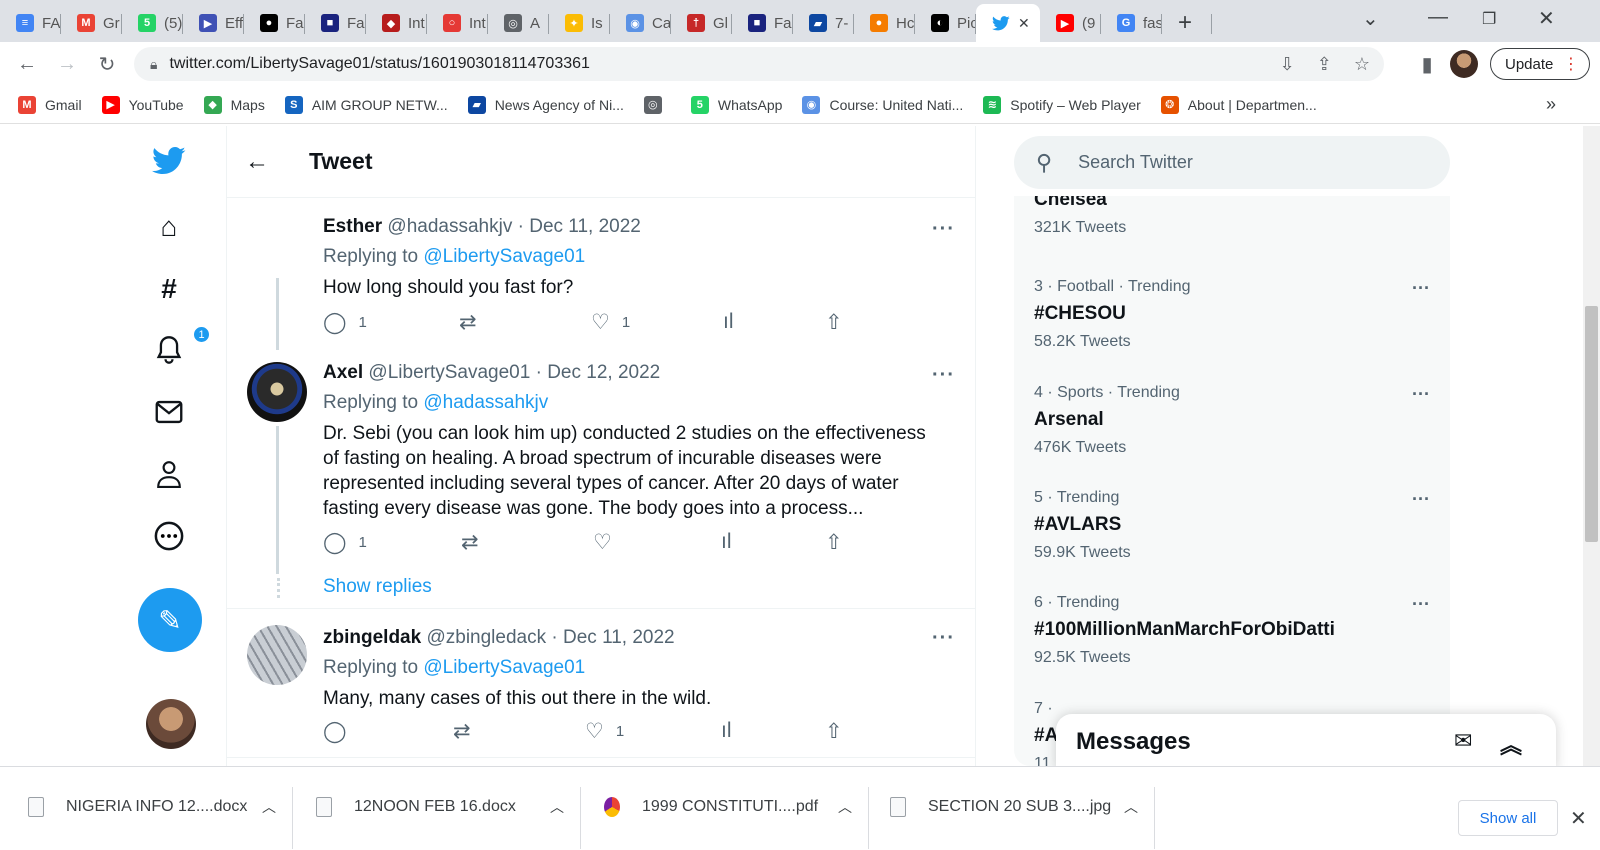  Describe the element at coordinates (485, 402) in the screenshot. I see `replying-to-link: @hadassahkjv` at that location.